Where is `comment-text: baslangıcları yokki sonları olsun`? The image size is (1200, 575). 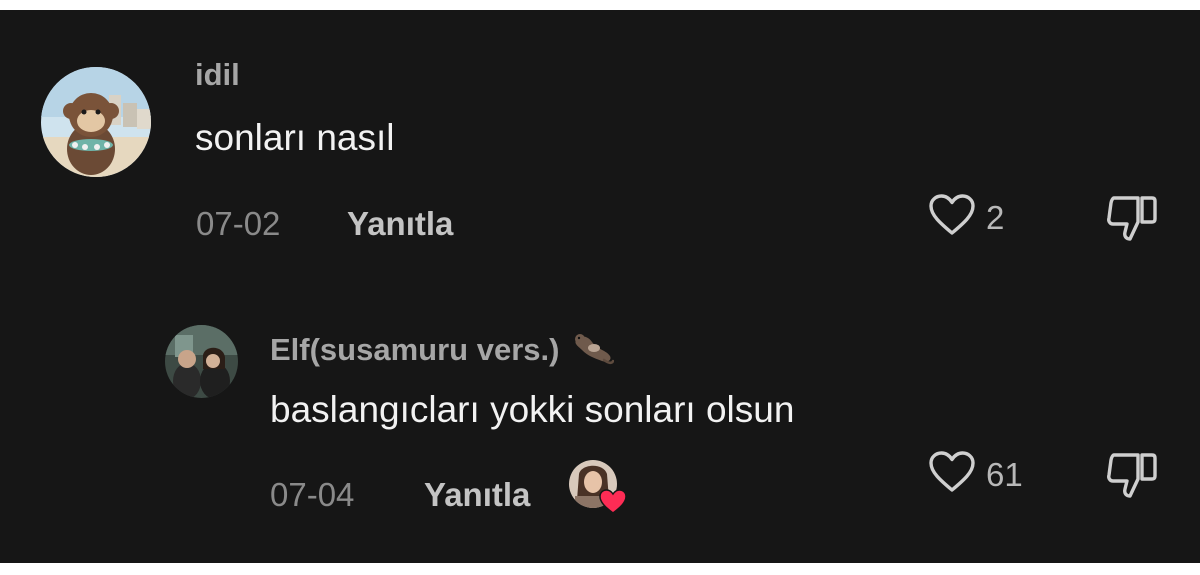
comment-text: baslangıcları yokki sonları olsun is located at coordinates (532, 409).